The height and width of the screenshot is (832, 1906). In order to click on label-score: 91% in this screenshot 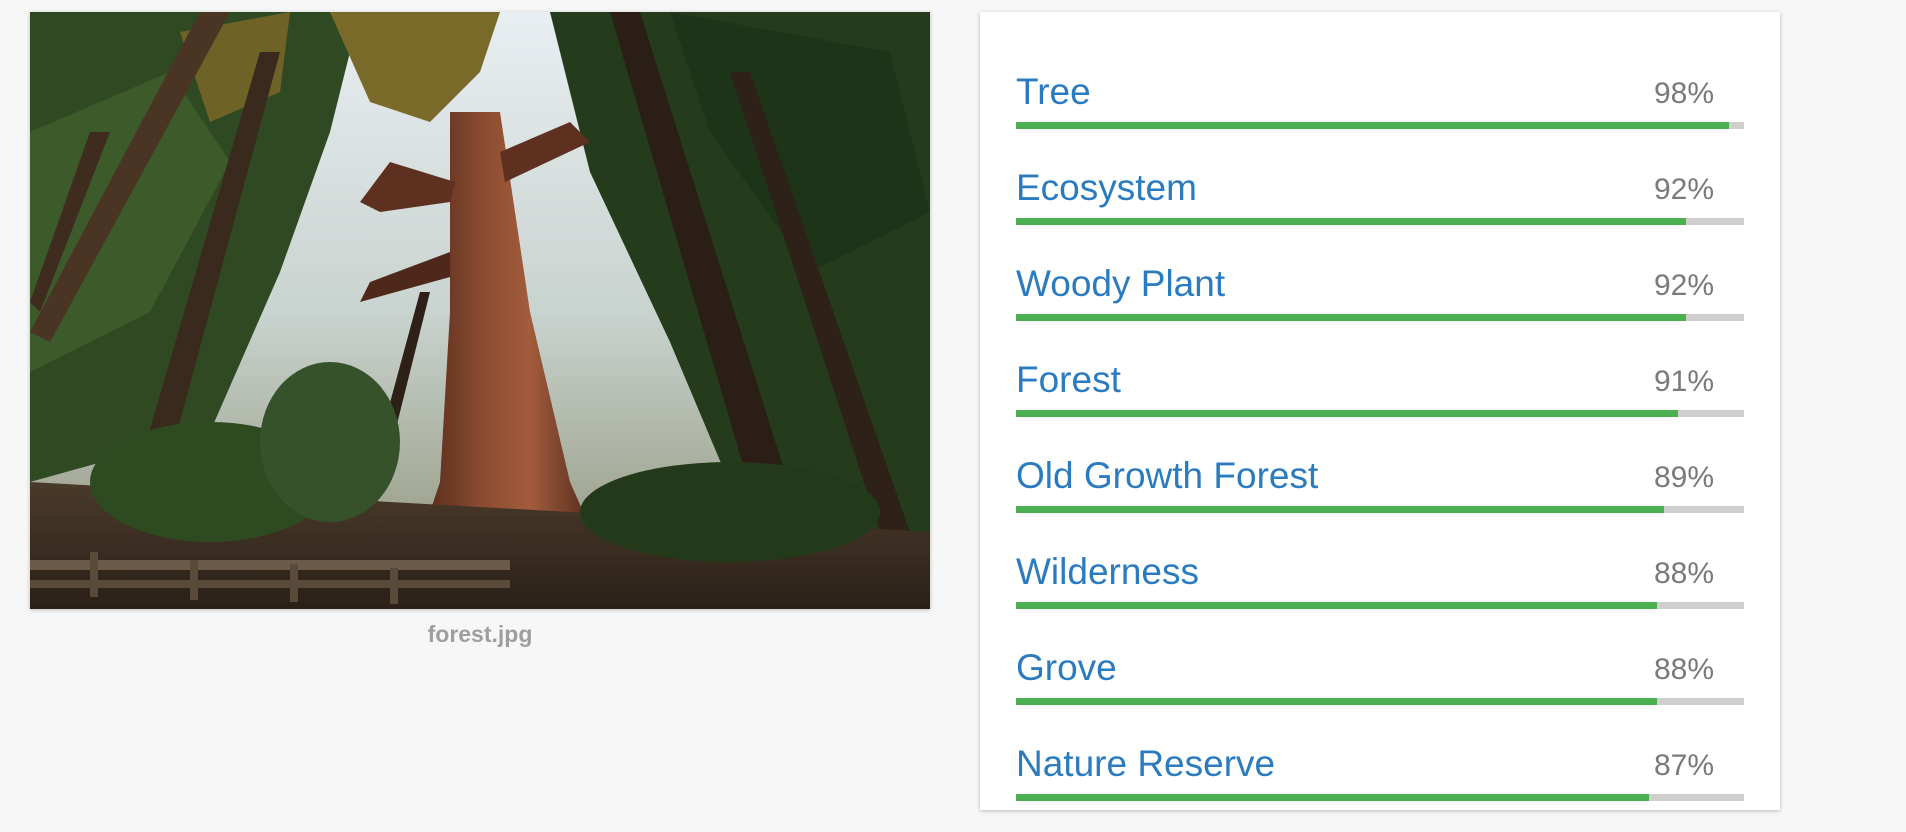, I will do `click(1683, 381)`.